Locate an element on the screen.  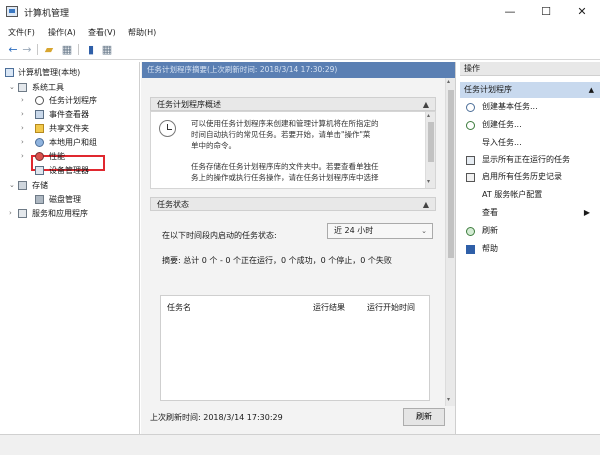
tree-item-disk-management: 磁盘管理 is located at coordinates (69, 199).